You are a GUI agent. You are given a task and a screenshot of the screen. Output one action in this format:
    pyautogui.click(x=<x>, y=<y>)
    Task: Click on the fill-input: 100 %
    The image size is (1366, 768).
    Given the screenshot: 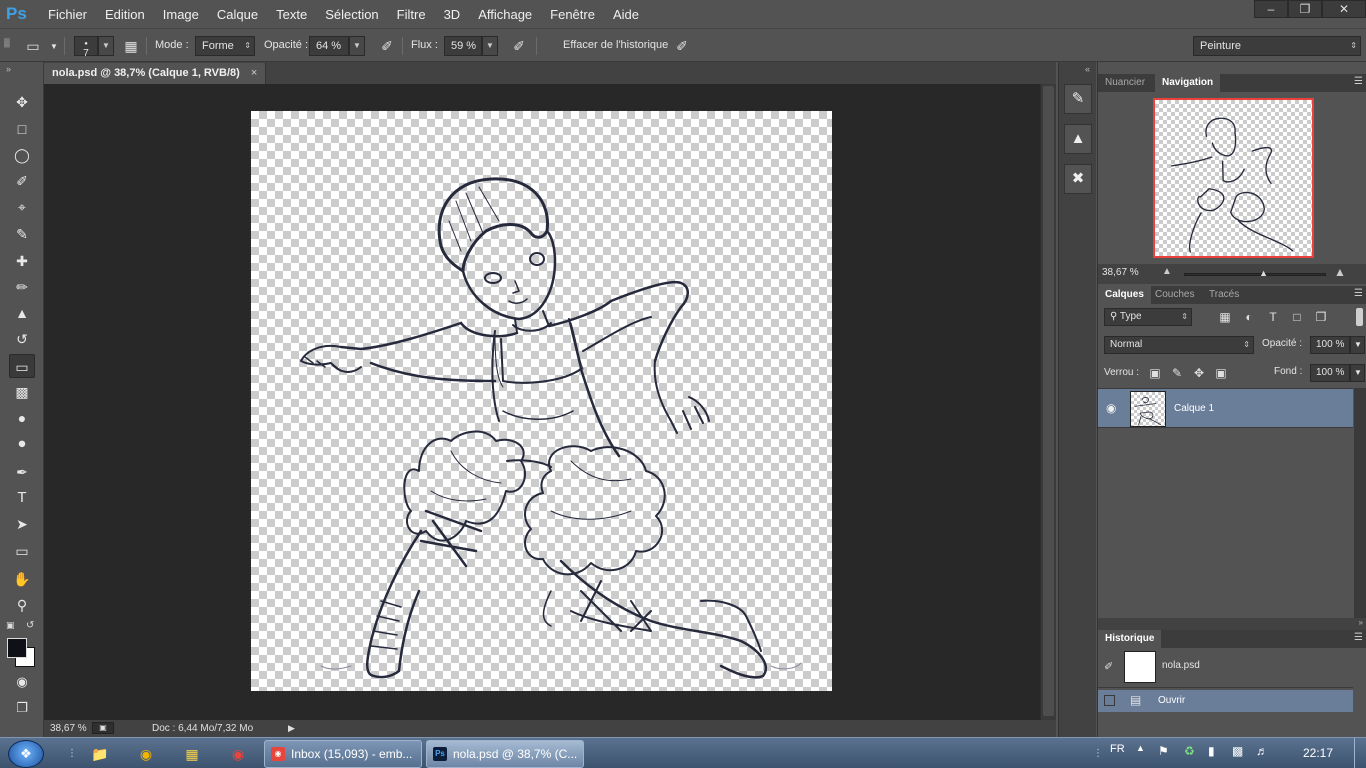 What is the action you would take?
    pyautogui.click(x=1330, y=373)
    